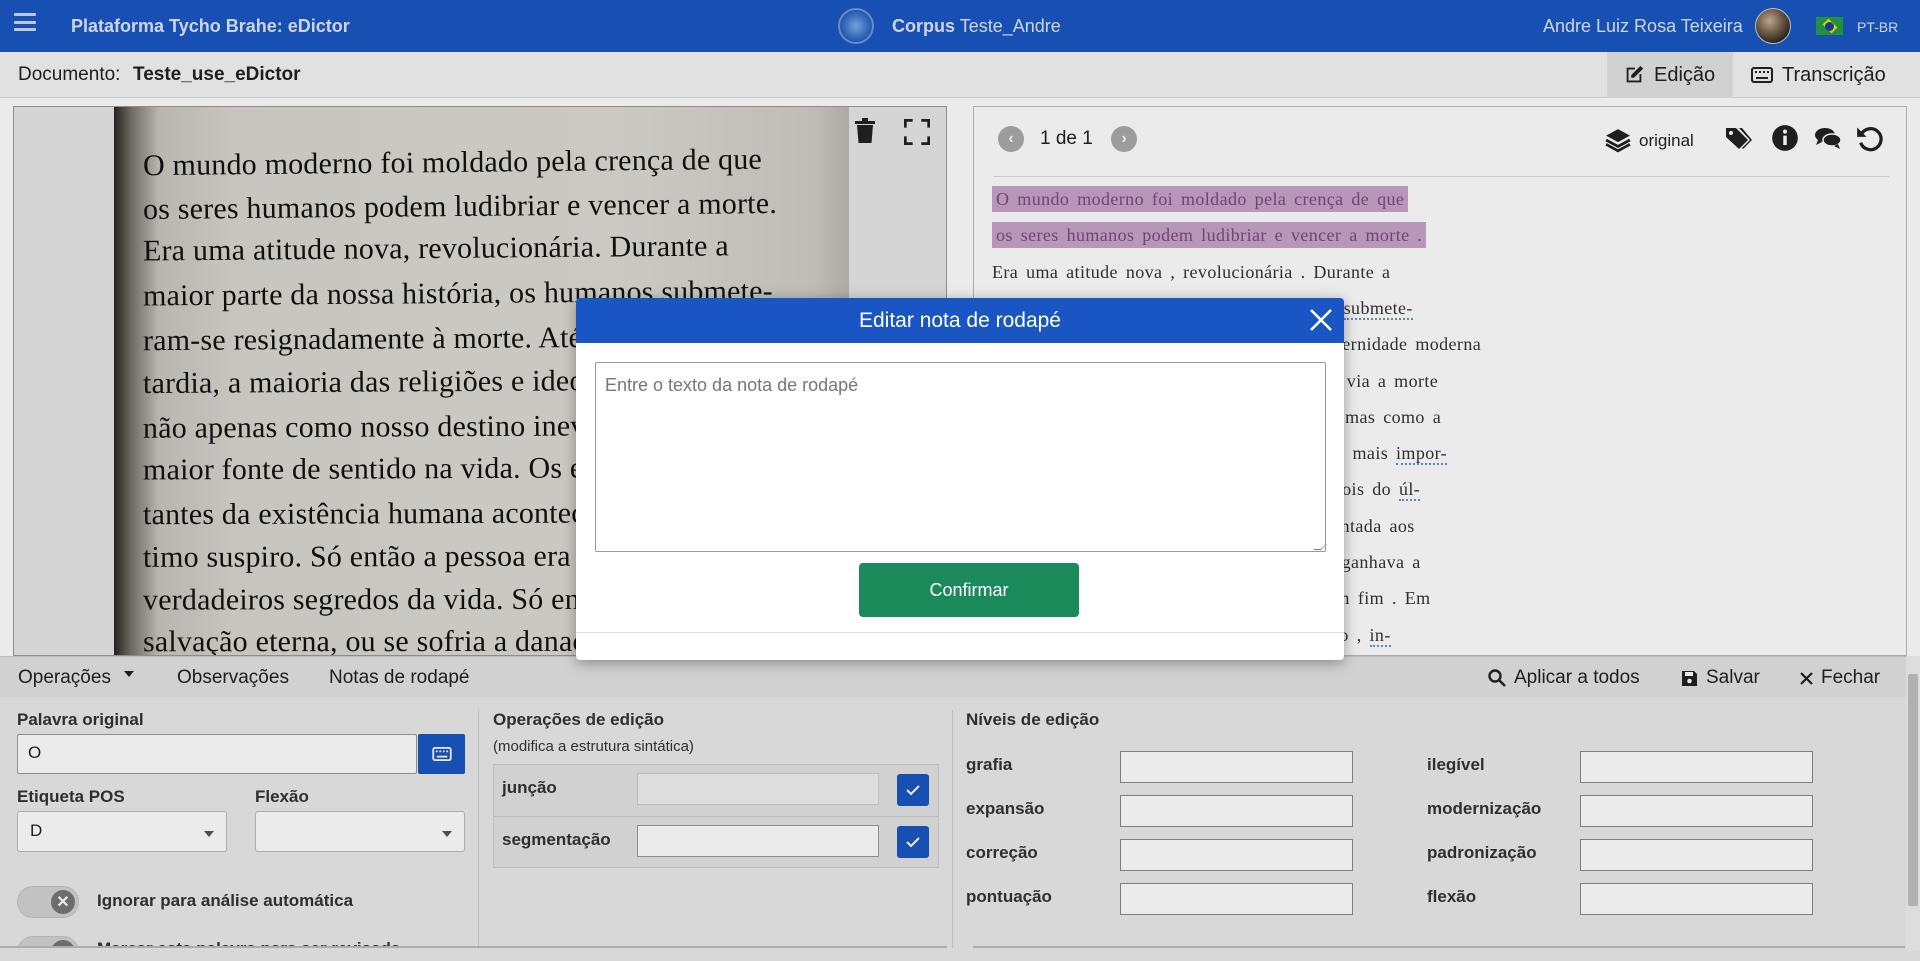 This screenshot has width=1920, height=961. I want to click on confirm-button: Confirmar, so click(969, 590).